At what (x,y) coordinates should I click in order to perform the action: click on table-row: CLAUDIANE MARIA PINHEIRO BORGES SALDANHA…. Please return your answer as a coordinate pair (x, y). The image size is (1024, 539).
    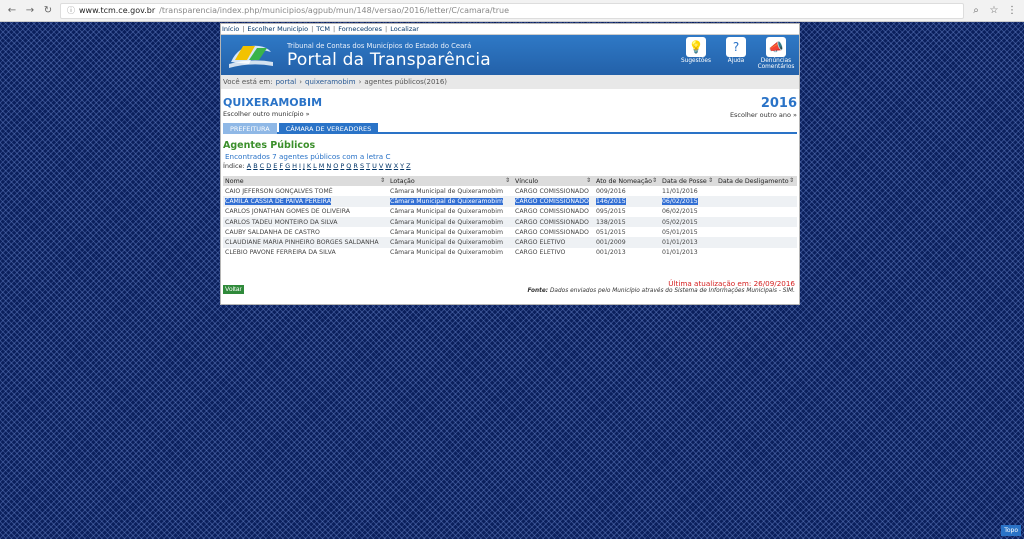
    Looking at the image, I should click on (510, 242).